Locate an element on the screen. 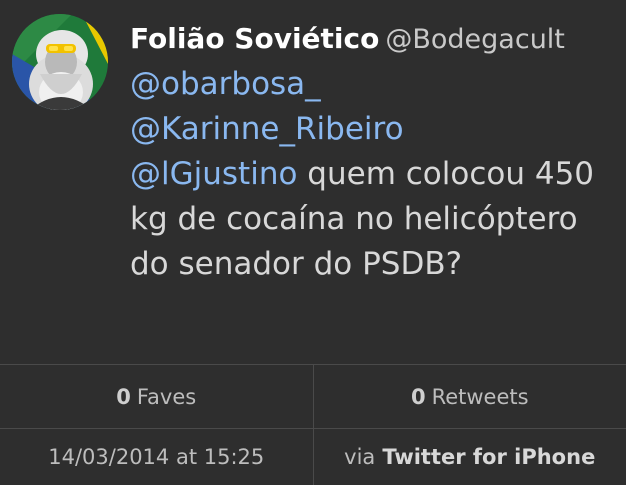 The height and width of the screenshot is (485, 626). faves-button: 0 Faves is located at coordinates (156, 396).